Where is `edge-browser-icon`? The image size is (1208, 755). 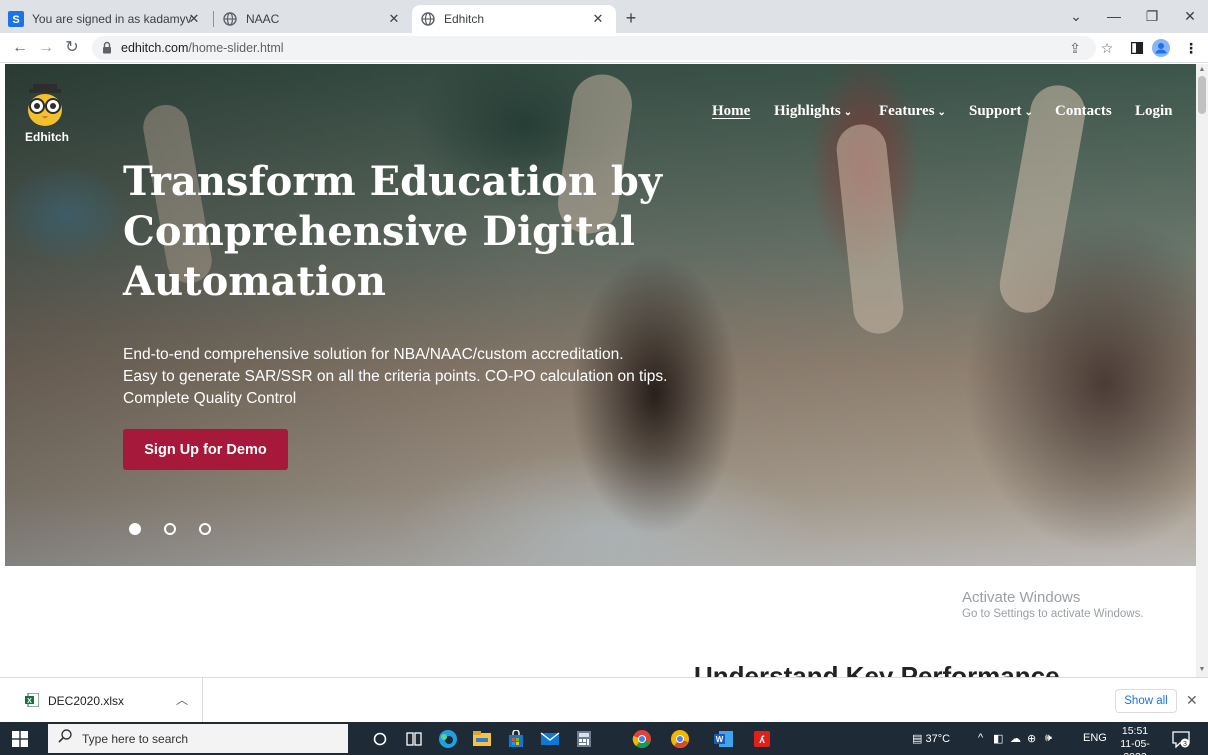
edge-browser-icon is located at coordinates (448, 739).